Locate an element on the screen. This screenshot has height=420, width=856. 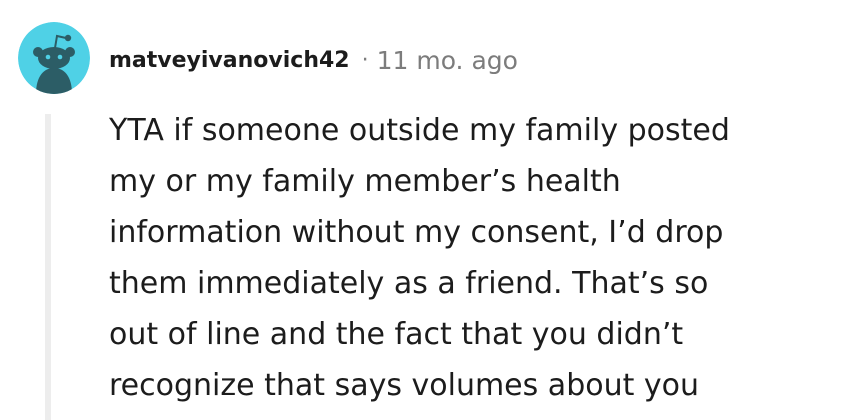
comment-timestamp: 11 mo. ago is located at coordinates (447, 60).